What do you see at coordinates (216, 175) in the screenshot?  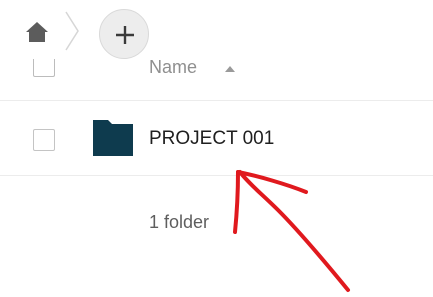 I see `row-divider` at bounding box center [216, 175].